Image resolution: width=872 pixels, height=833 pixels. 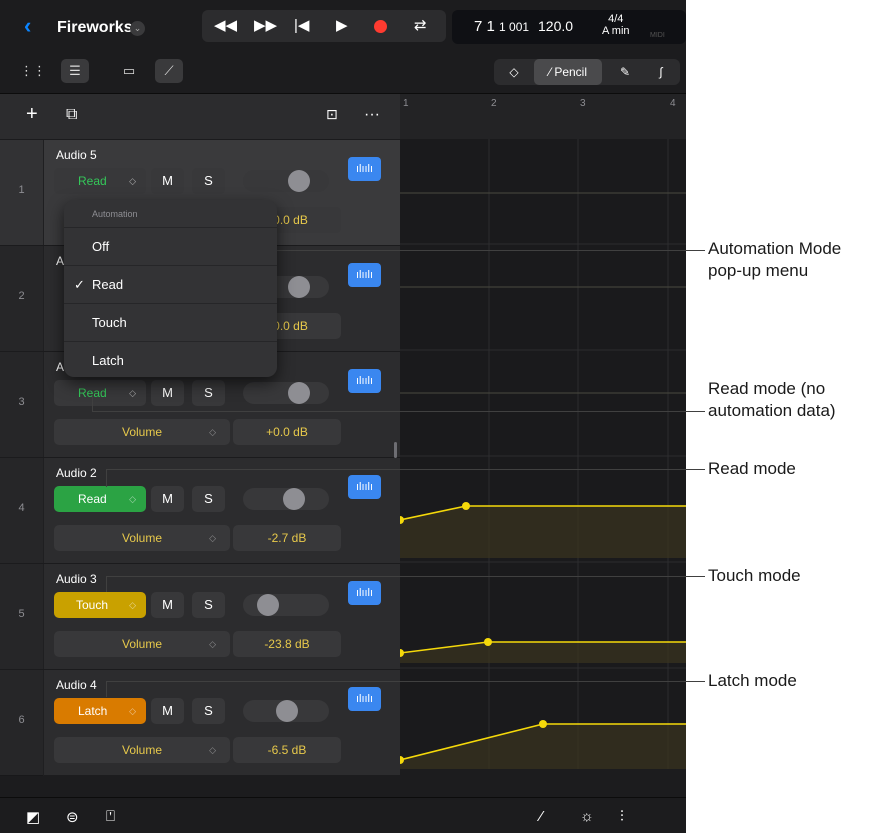 I want to click on menu-item-read: ✓ Read, so click(x=170, y=284).